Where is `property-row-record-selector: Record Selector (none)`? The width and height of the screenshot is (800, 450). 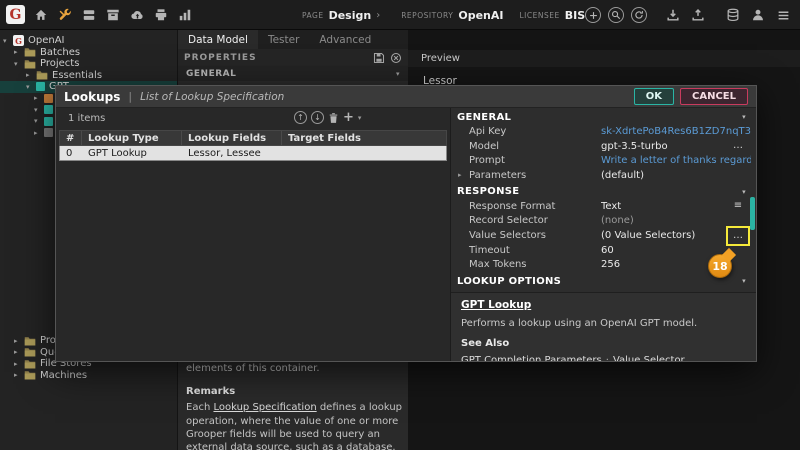
property-row-record-selector: Record Selector (none) is located at coordinates (603, 220).